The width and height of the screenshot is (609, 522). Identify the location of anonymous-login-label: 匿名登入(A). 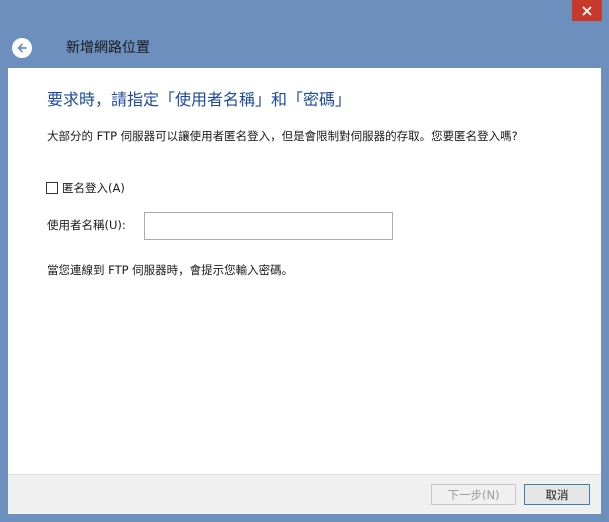
(93, 188).